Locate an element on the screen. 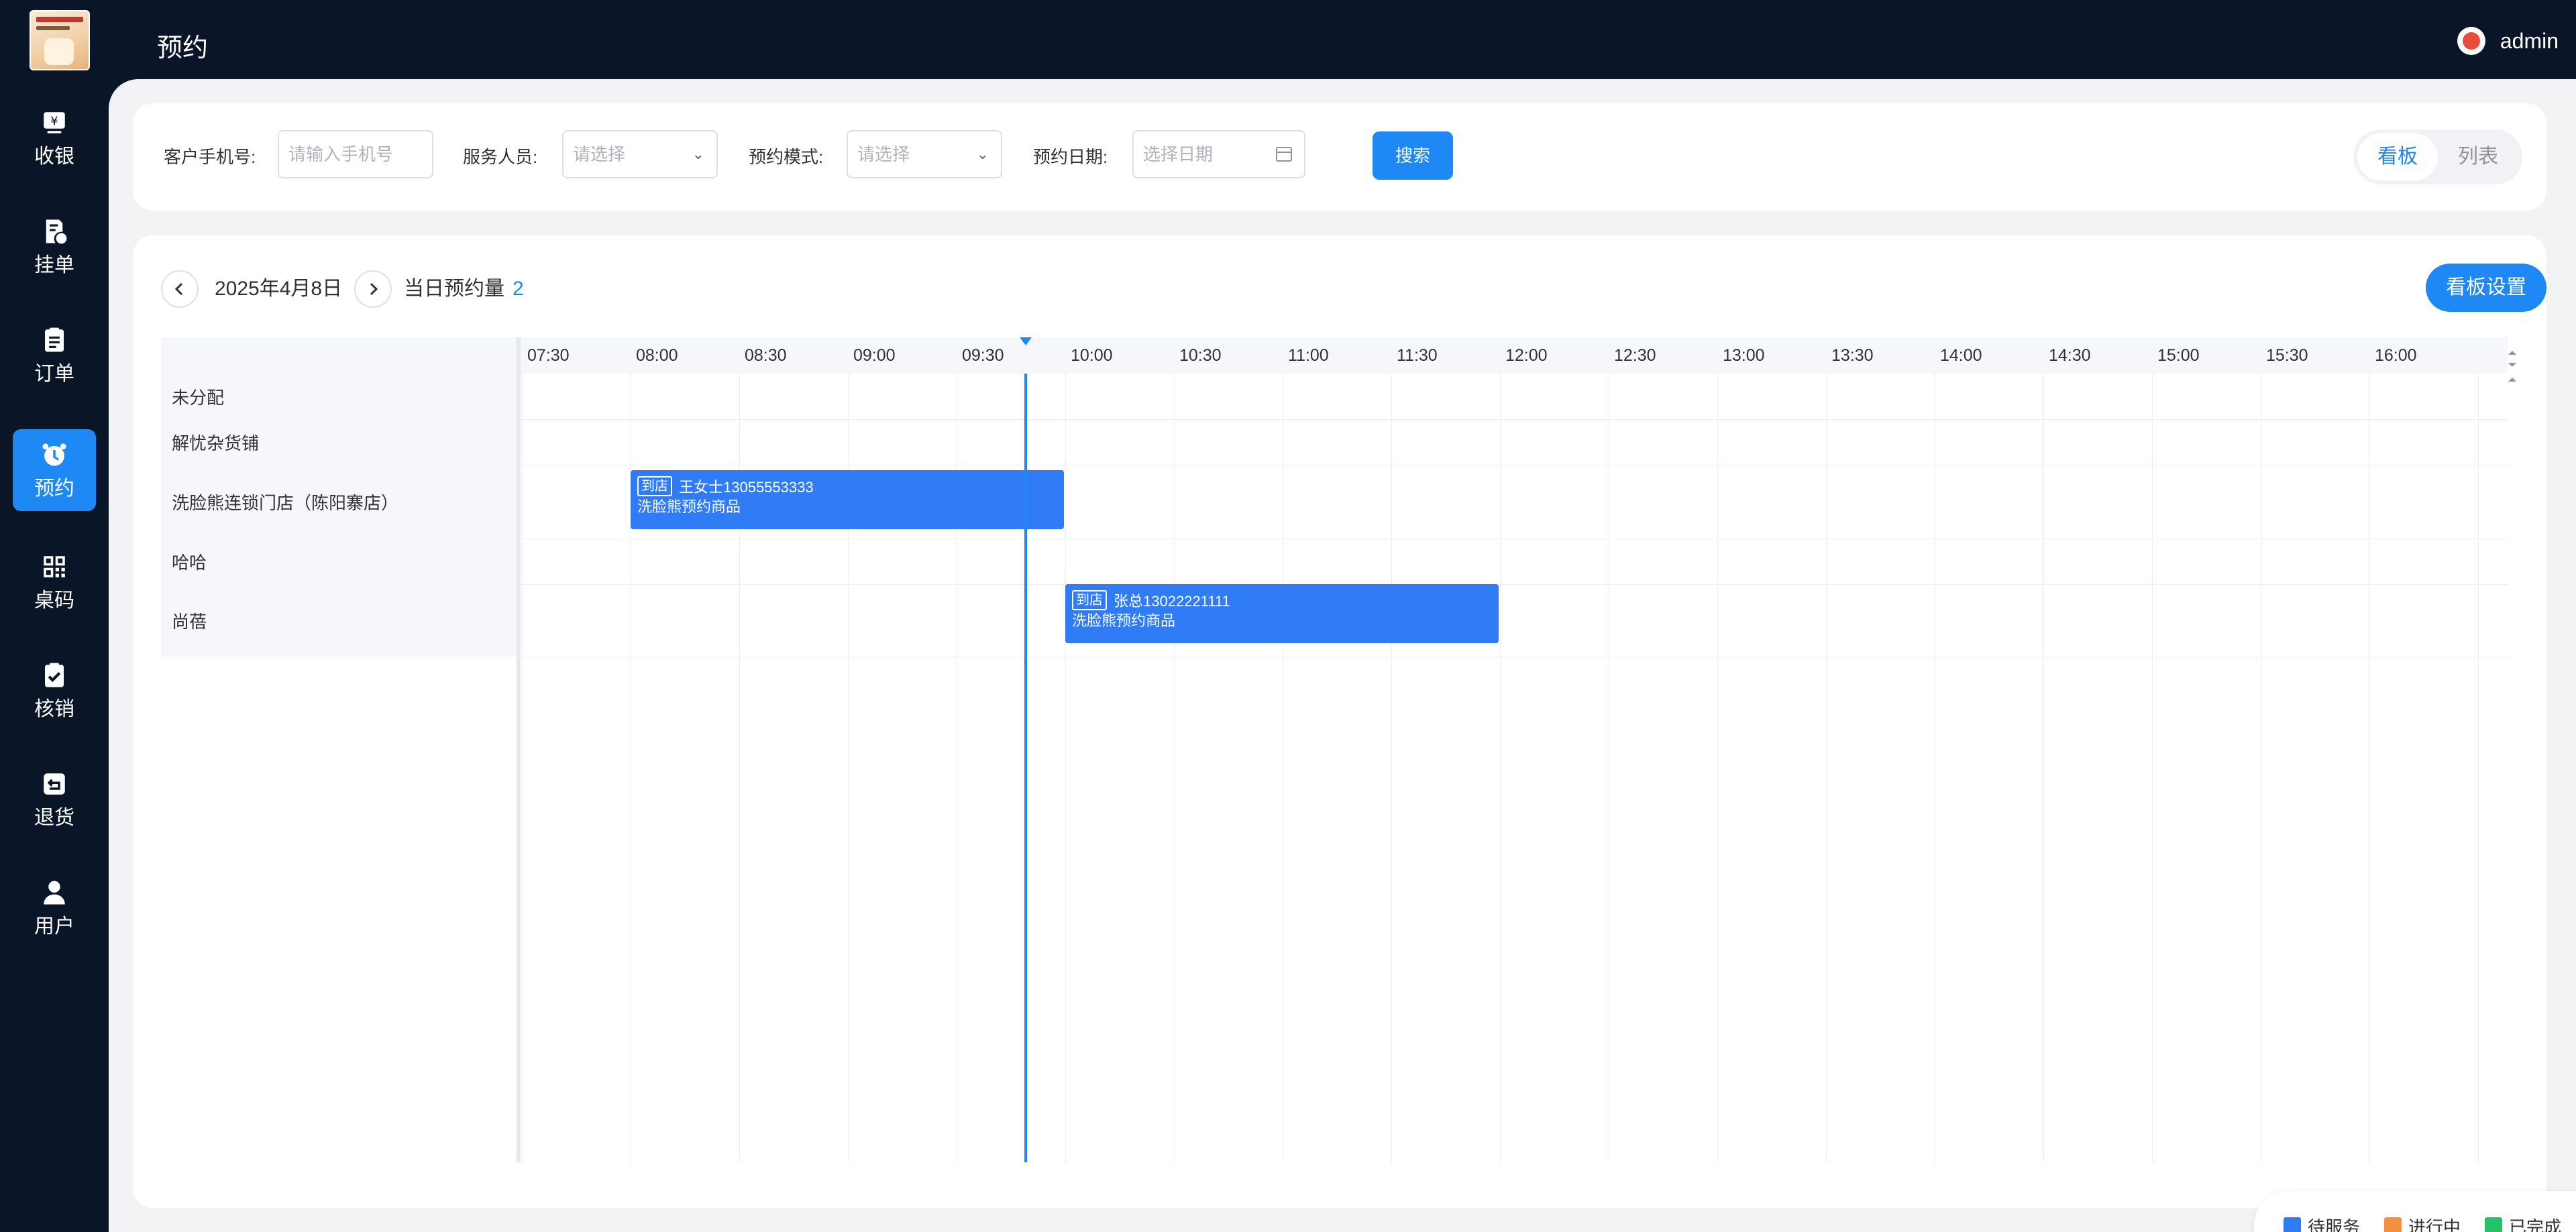 The width and height of the screenshot is (2576, 1232). resource-row-label: 未分配 is located at coordinates (339, 396).